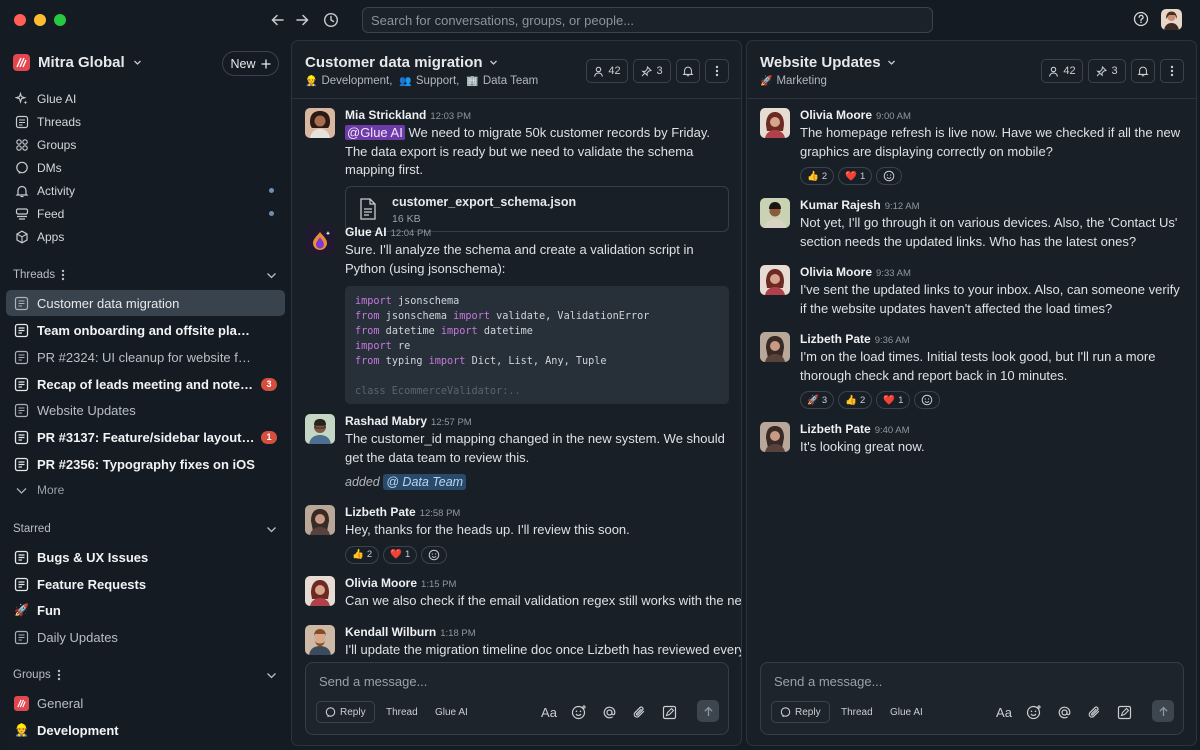  What do you see at coordinates (356, 81) in the screenshot?
I see `group-tag: Development,` at bounding box center [356, 81].